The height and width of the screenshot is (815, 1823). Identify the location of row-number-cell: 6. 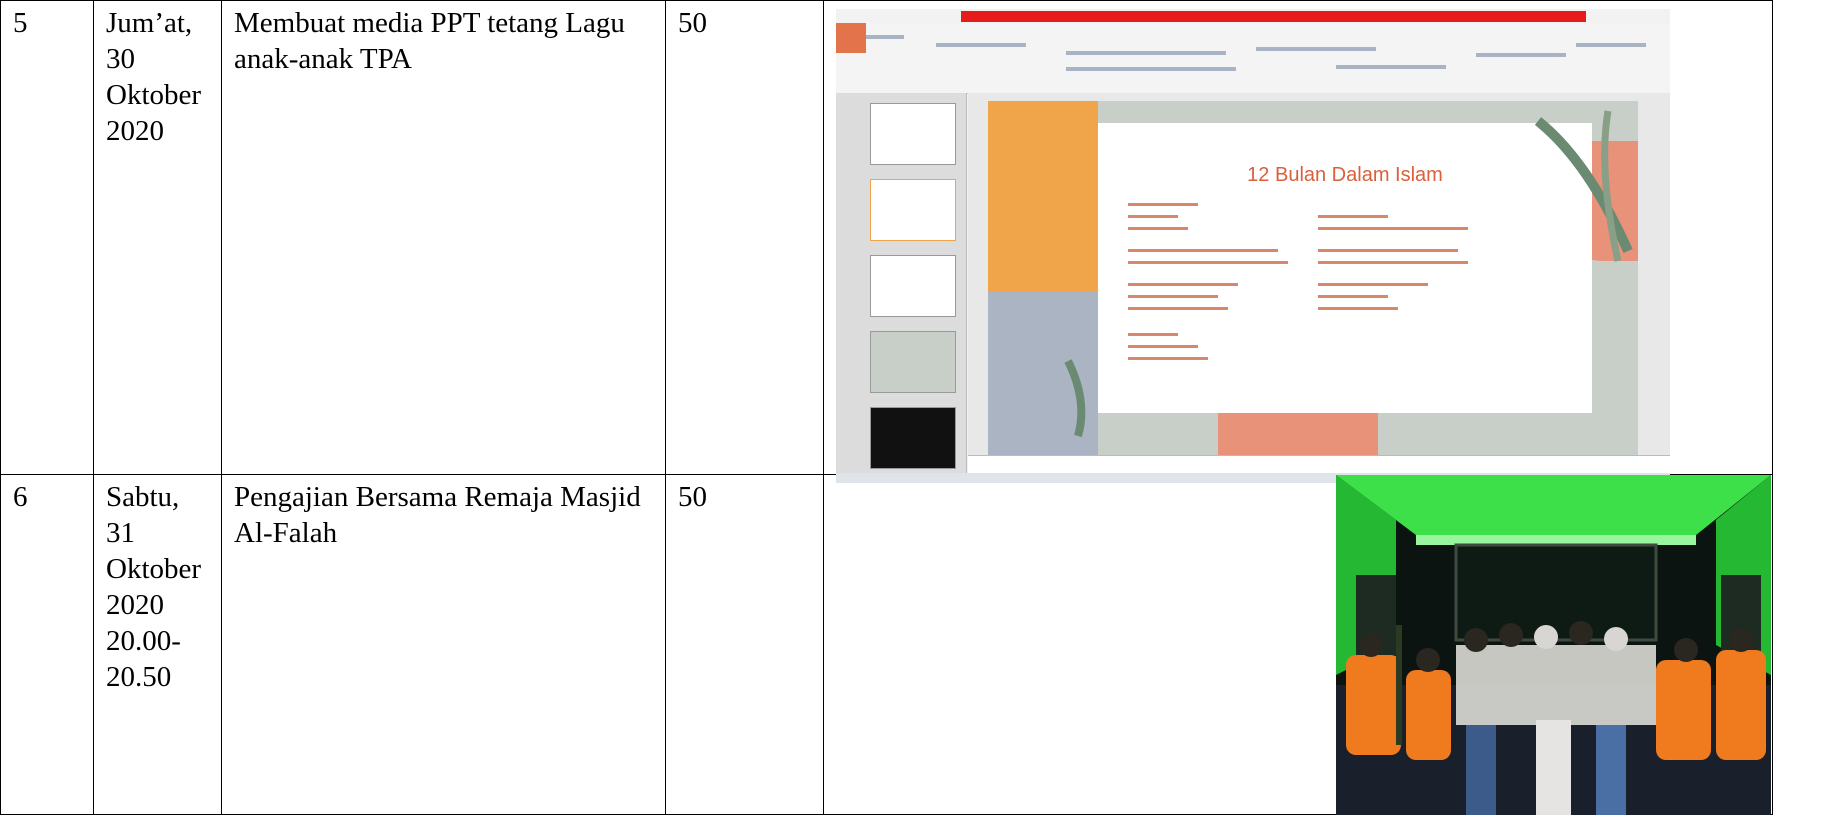
(47, 644).